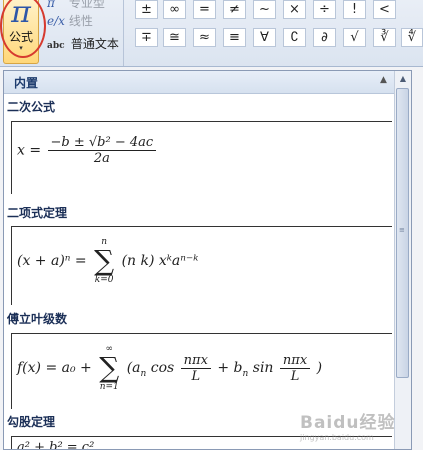 The width and height of the screenshot is (423, 450). I want to click on quadratic-lhs: x =, so click(29, 150).